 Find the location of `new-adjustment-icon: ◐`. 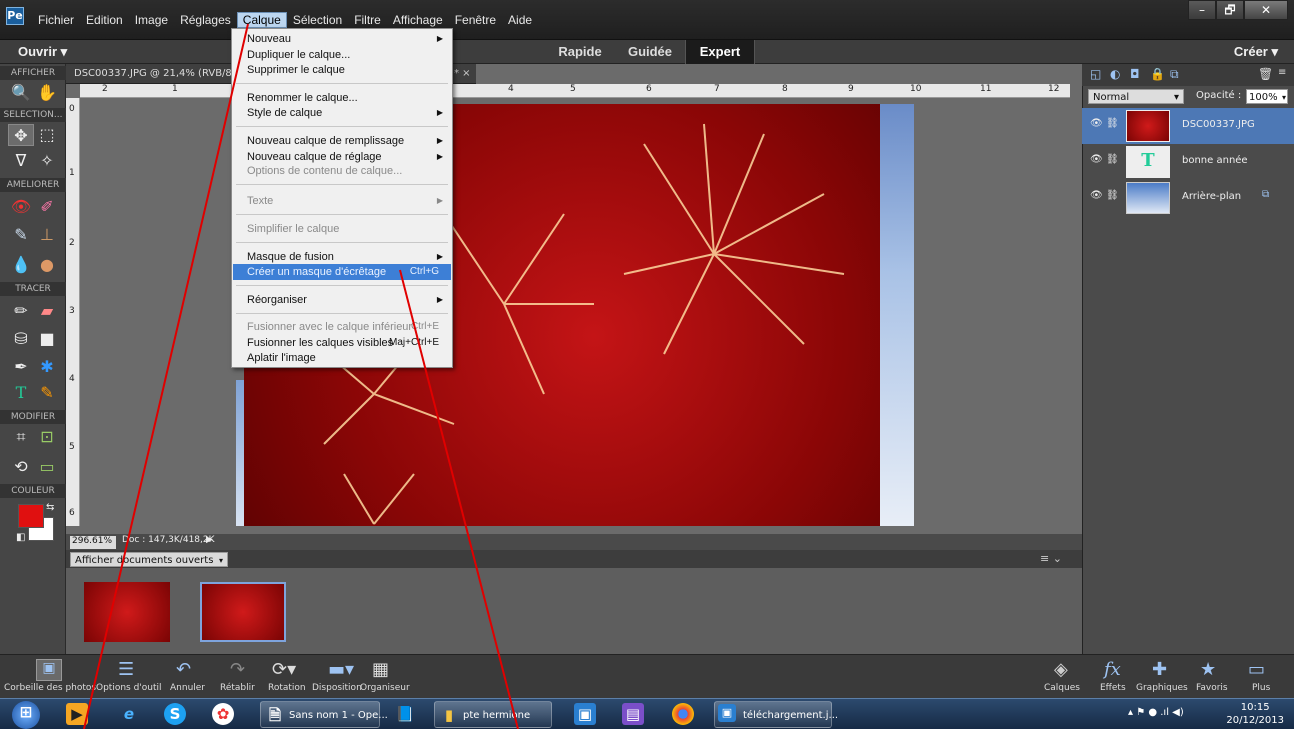

new-adjustment-icon: ◐ is located at coordinates (1115, 74).